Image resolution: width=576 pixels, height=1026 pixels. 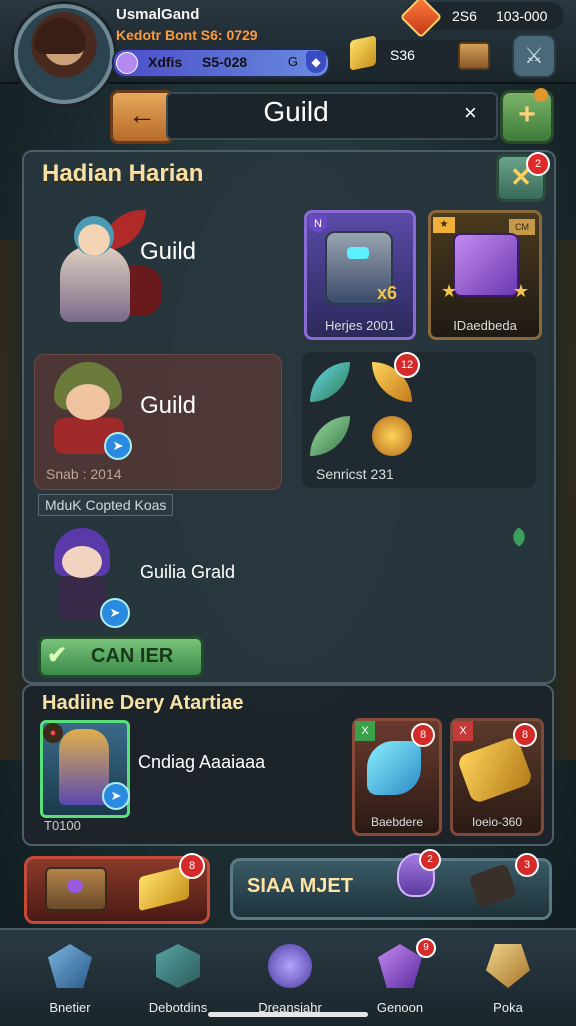 What do you see at coordinates (84, 474) in the screenshot?
I see `hero2-stat: Snab : 2014` at bounding box center [84, 474].